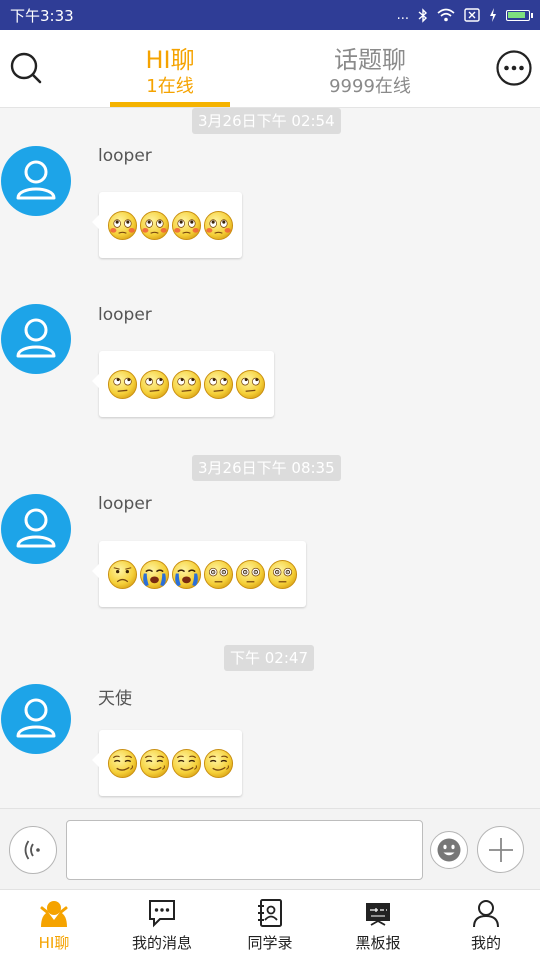 This screenshot has width=540, height=960. I want to click on nav-label: 我的消息, so click(161, 943).